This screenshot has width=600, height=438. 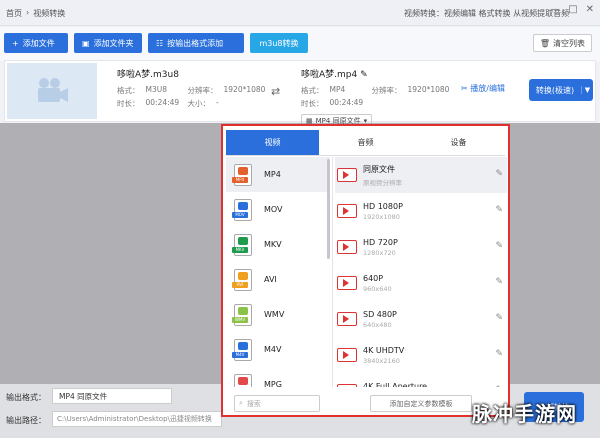 What do you see at coordinates (312, 90) in the screenshot?
I see `output-format-label: 格式：` at bounding box center [312, 90].